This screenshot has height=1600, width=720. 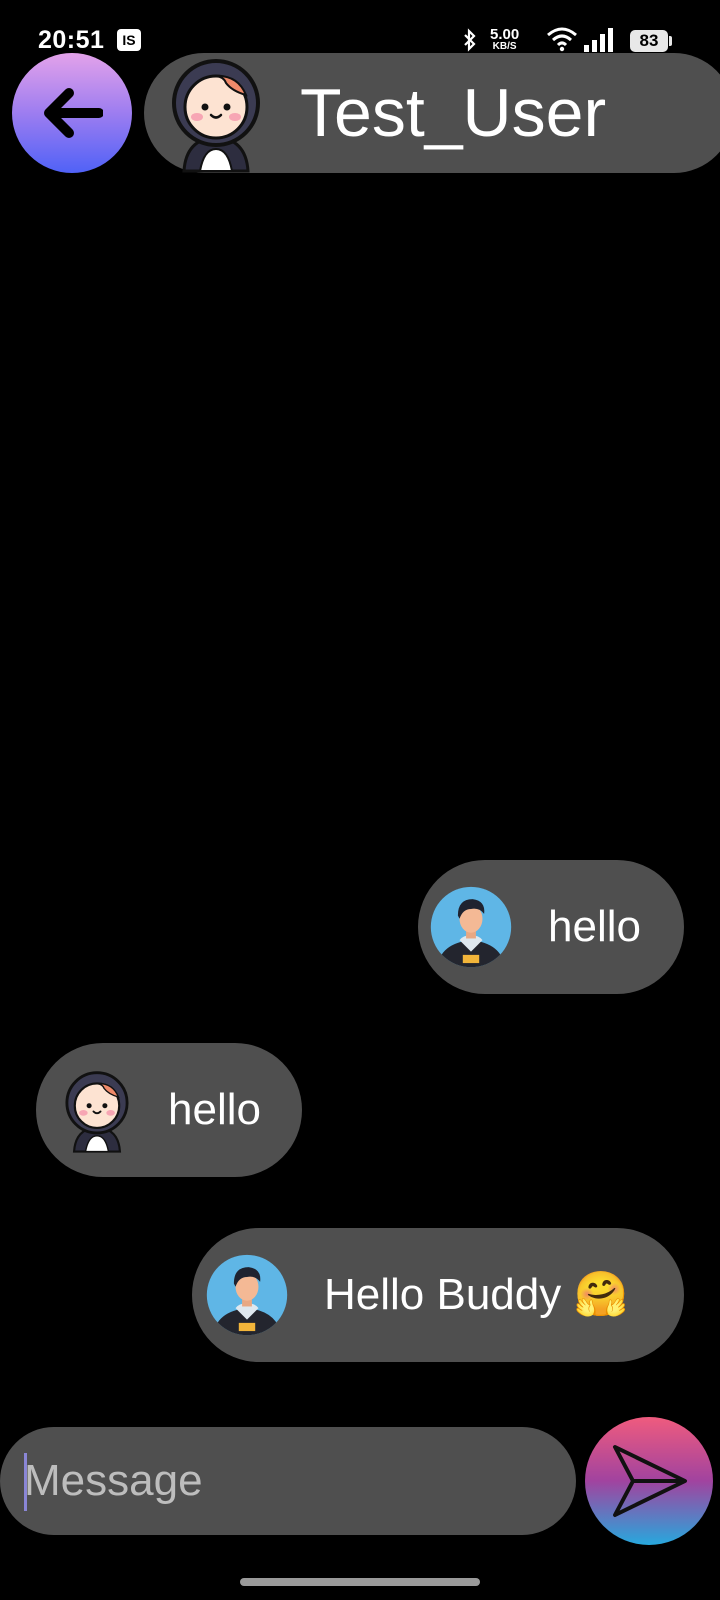 I want to click on send-icon, so click(x=650, y=1481).